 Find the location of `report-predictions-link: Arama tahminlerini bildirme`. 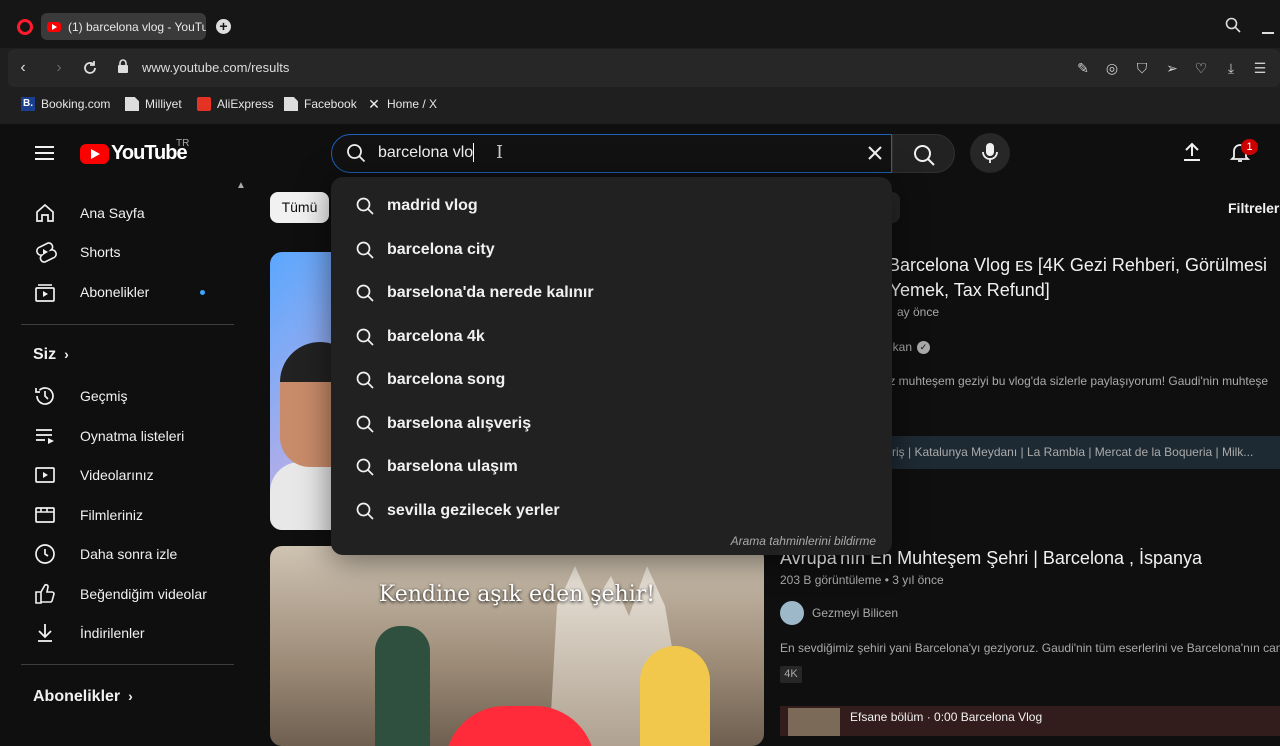

report-predictions-link: Arama tahminlerini bildirme is located at coordinates (803, 541).